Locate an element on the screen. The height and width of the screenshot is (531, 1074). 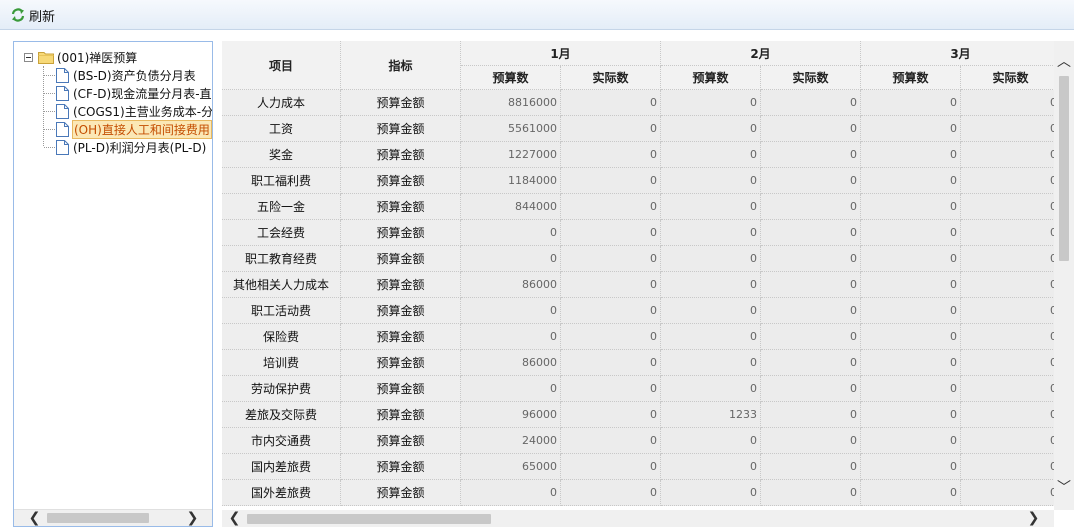
cell-budget-value: 86000 is located at coordinates (511, 285).